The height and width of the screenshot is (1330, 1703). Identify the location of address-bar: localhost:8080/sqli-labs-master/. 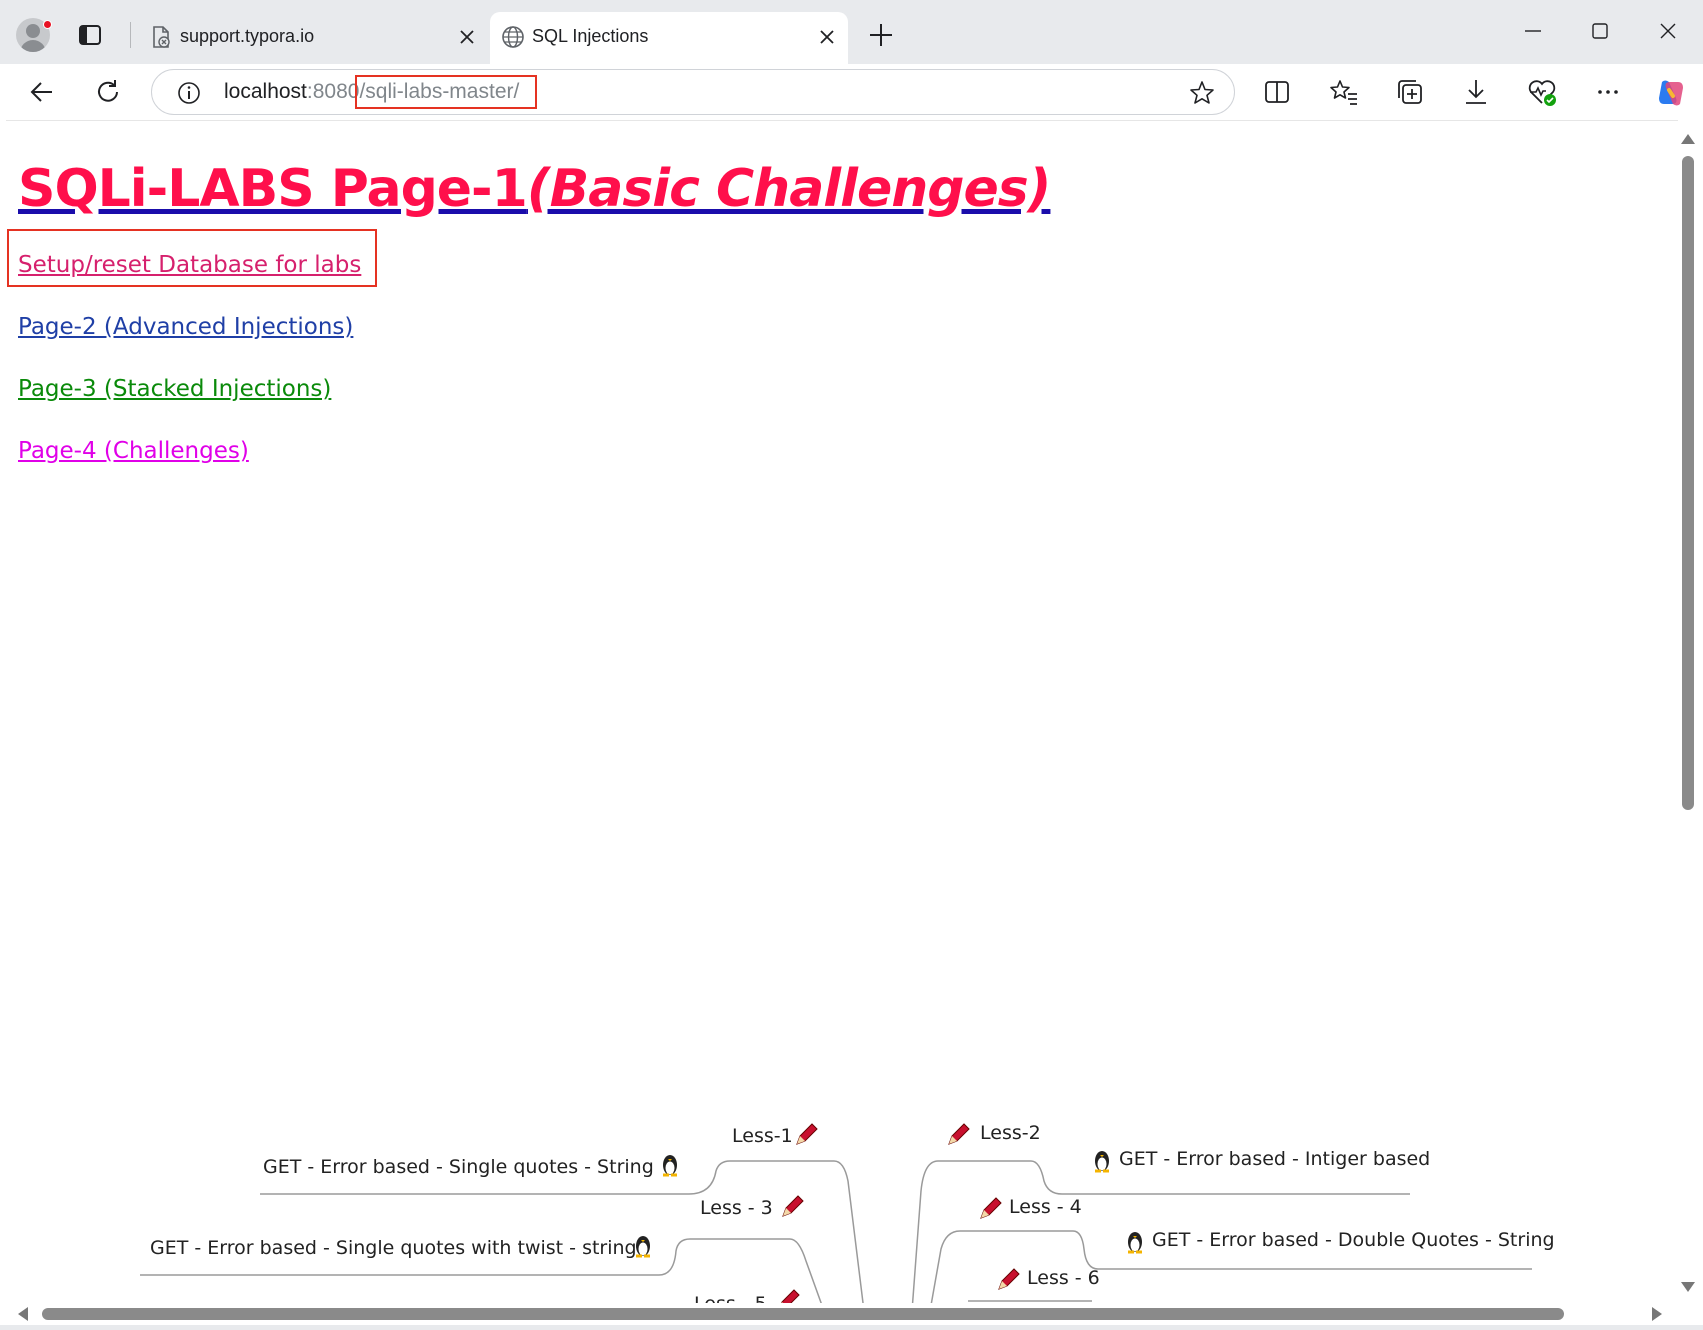
(693, 92).